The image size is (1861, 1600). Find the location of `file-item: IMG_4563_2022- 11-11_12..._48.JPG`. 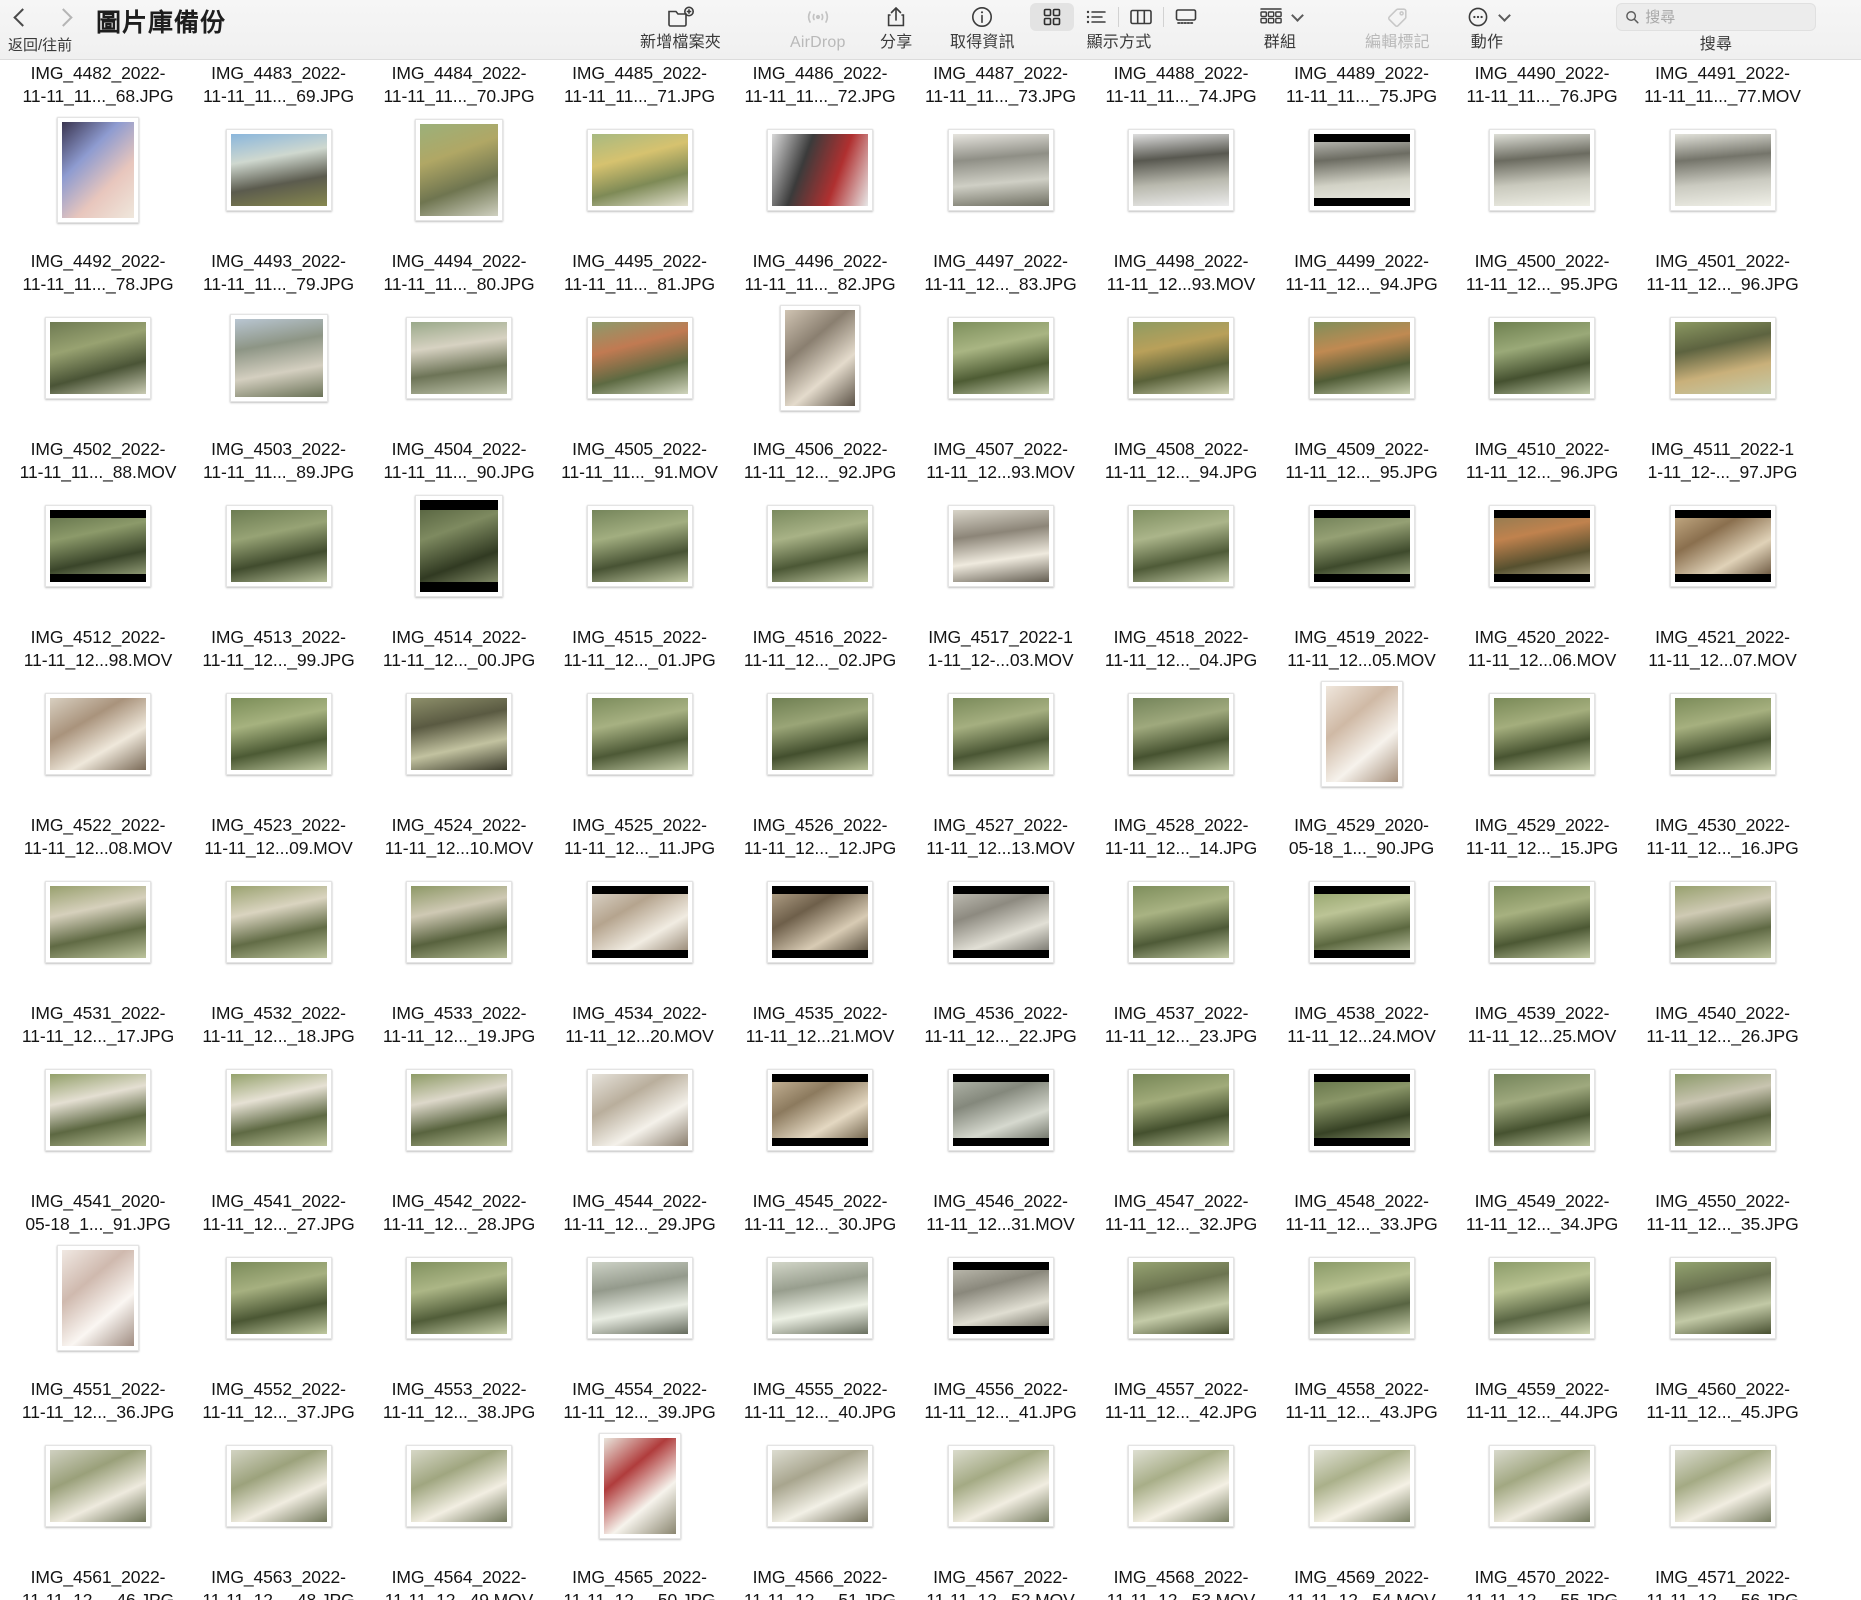

file-item: IMG_4563_2022- 11-11_12..._48.JPG is located at coordinates (279, 1582).